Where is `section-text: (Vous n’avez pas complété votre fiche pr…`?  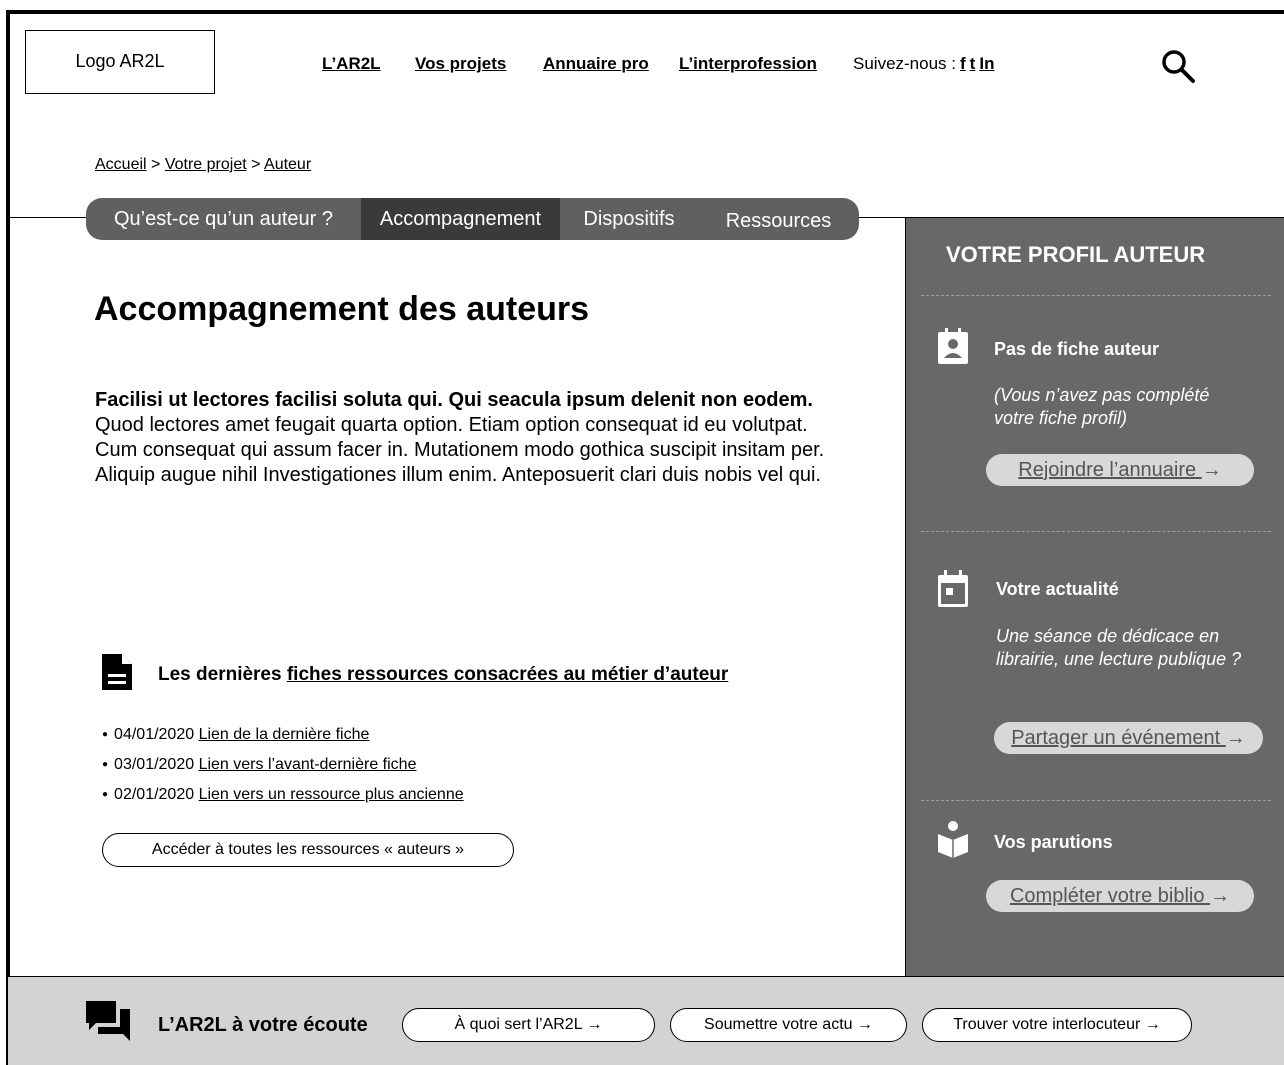 section-text: (Vous n’avez pas complété votre fiche pr… is located at coordinates (1102, 406).